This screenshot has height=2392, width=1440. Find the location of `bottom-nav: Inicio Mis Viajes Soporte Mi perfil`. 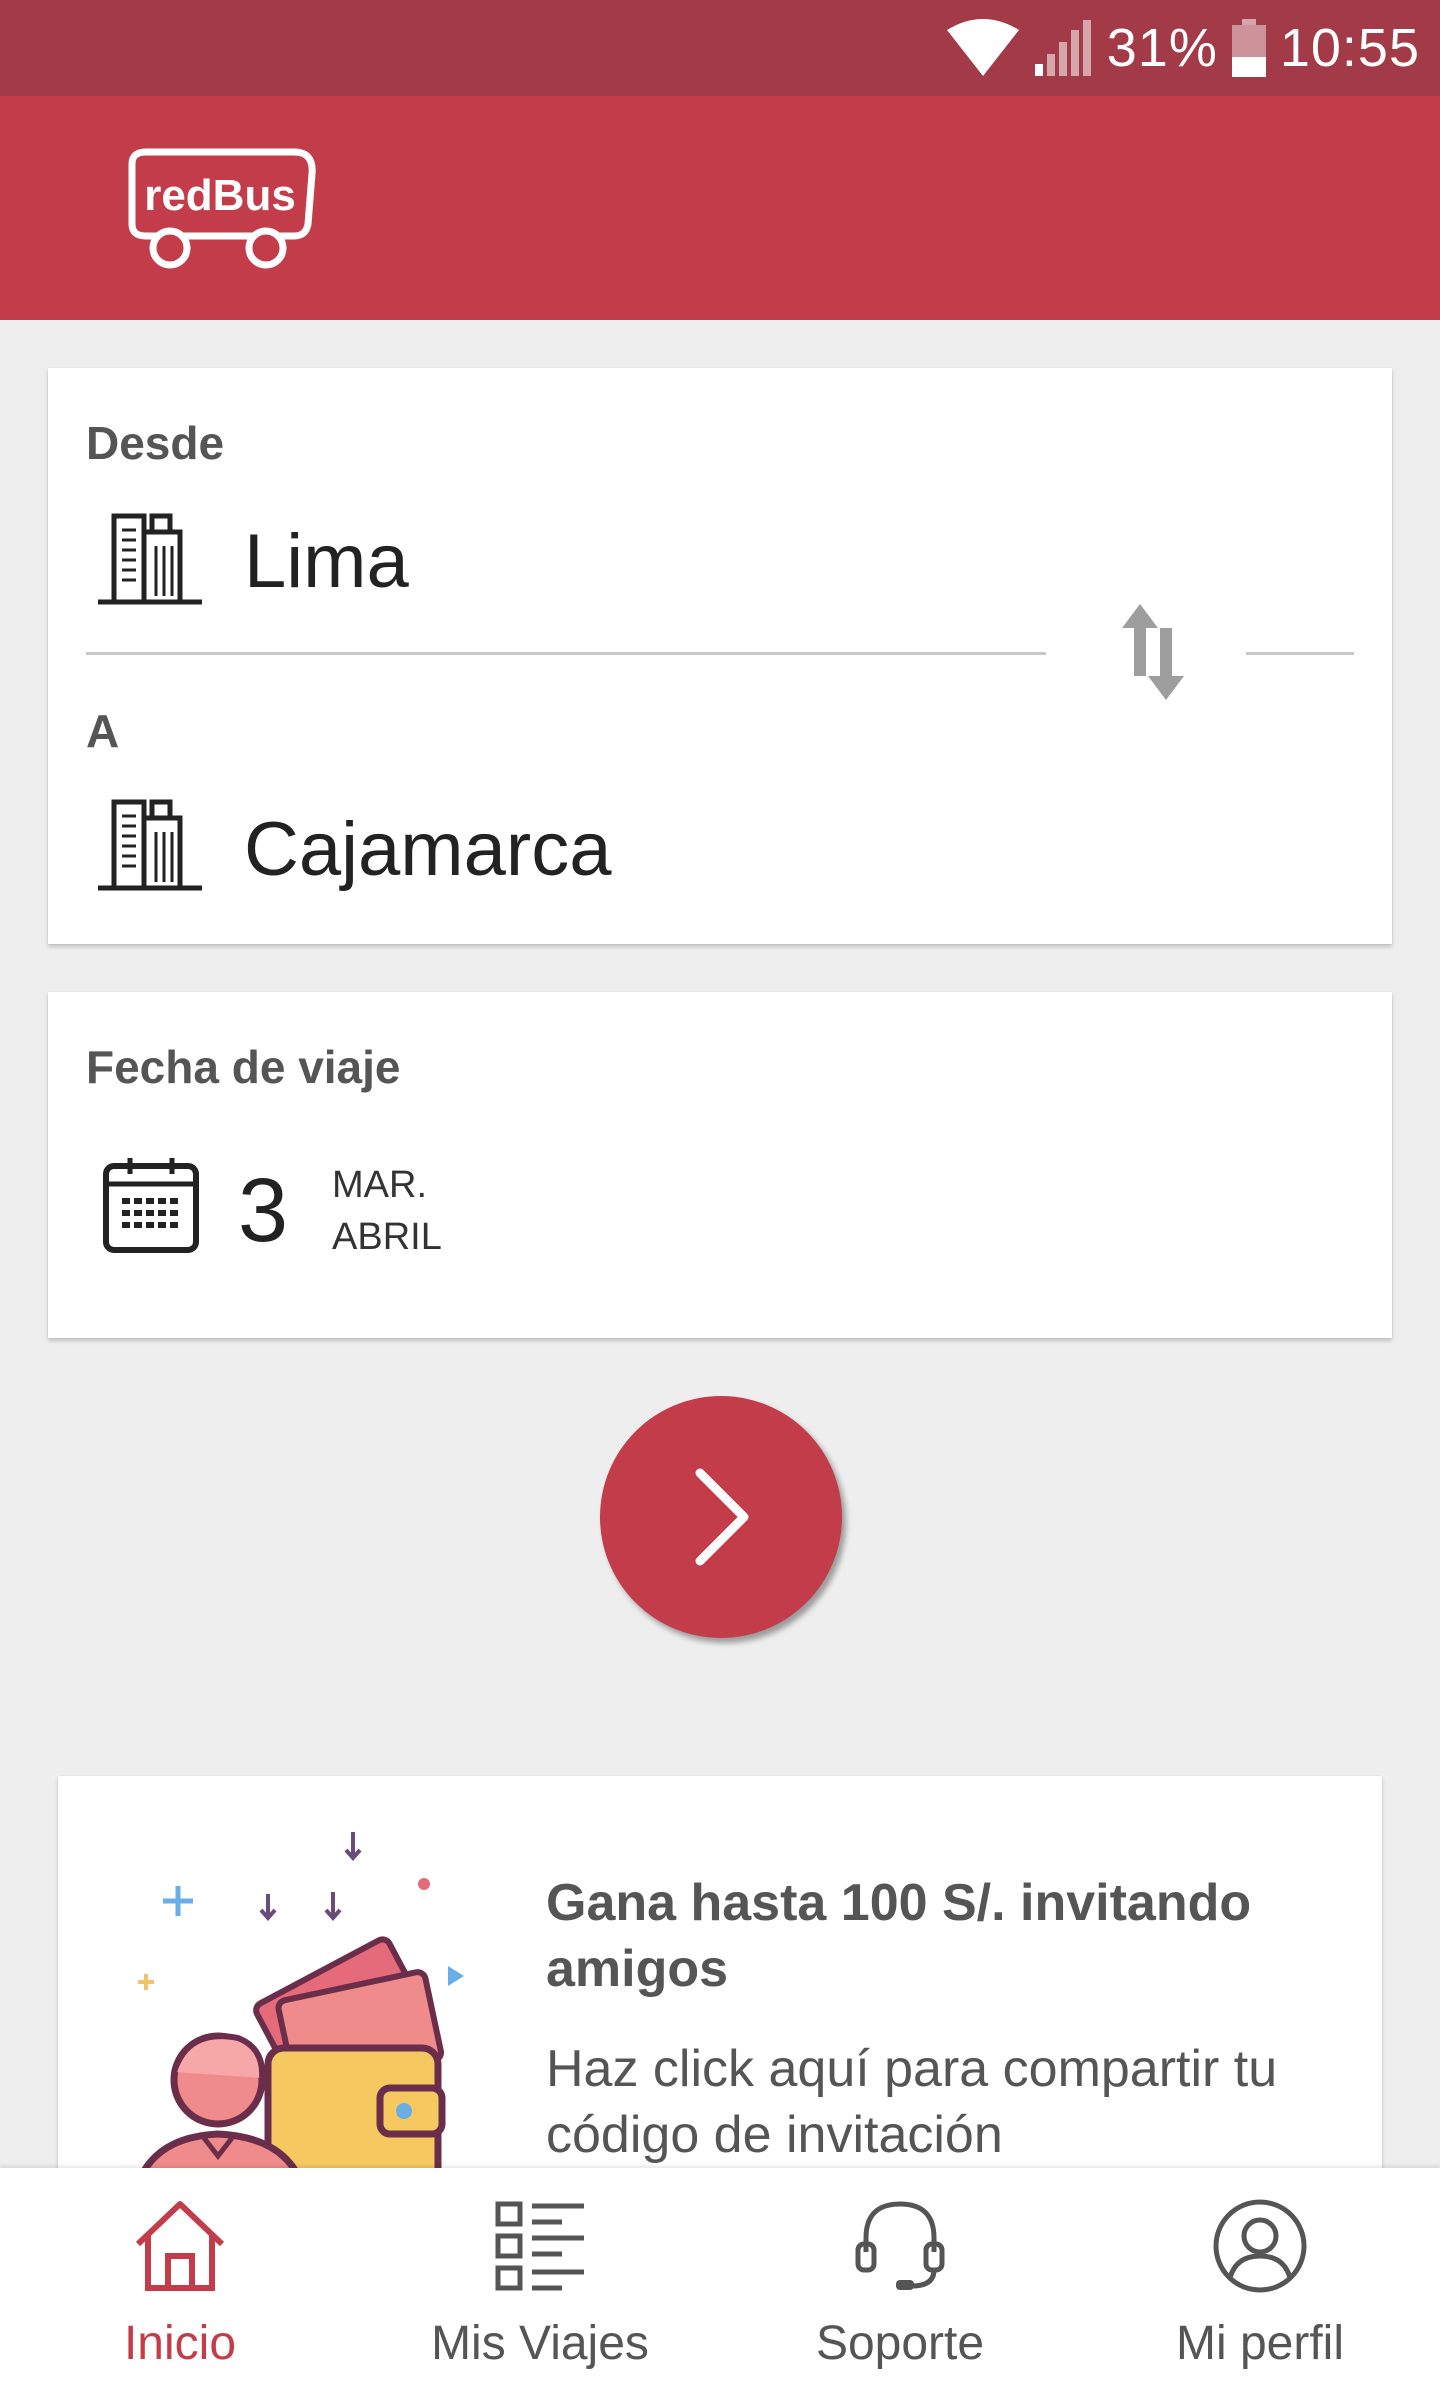

bottom-nav: Inicio Mis Viajes Soporte Mi perfil is located at coordinates (720, 2280).